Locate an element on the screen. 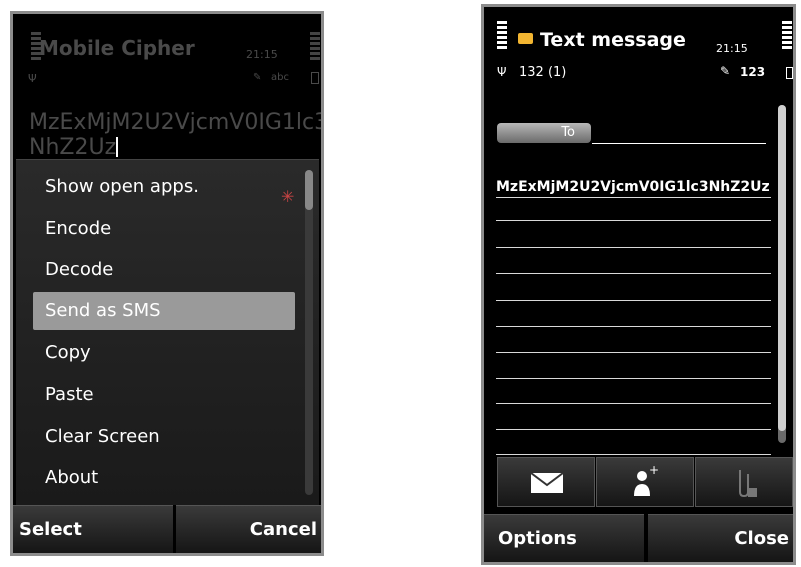 The image size is (801, 567). message-scroll-thumb is located at coordinates (782, 268).